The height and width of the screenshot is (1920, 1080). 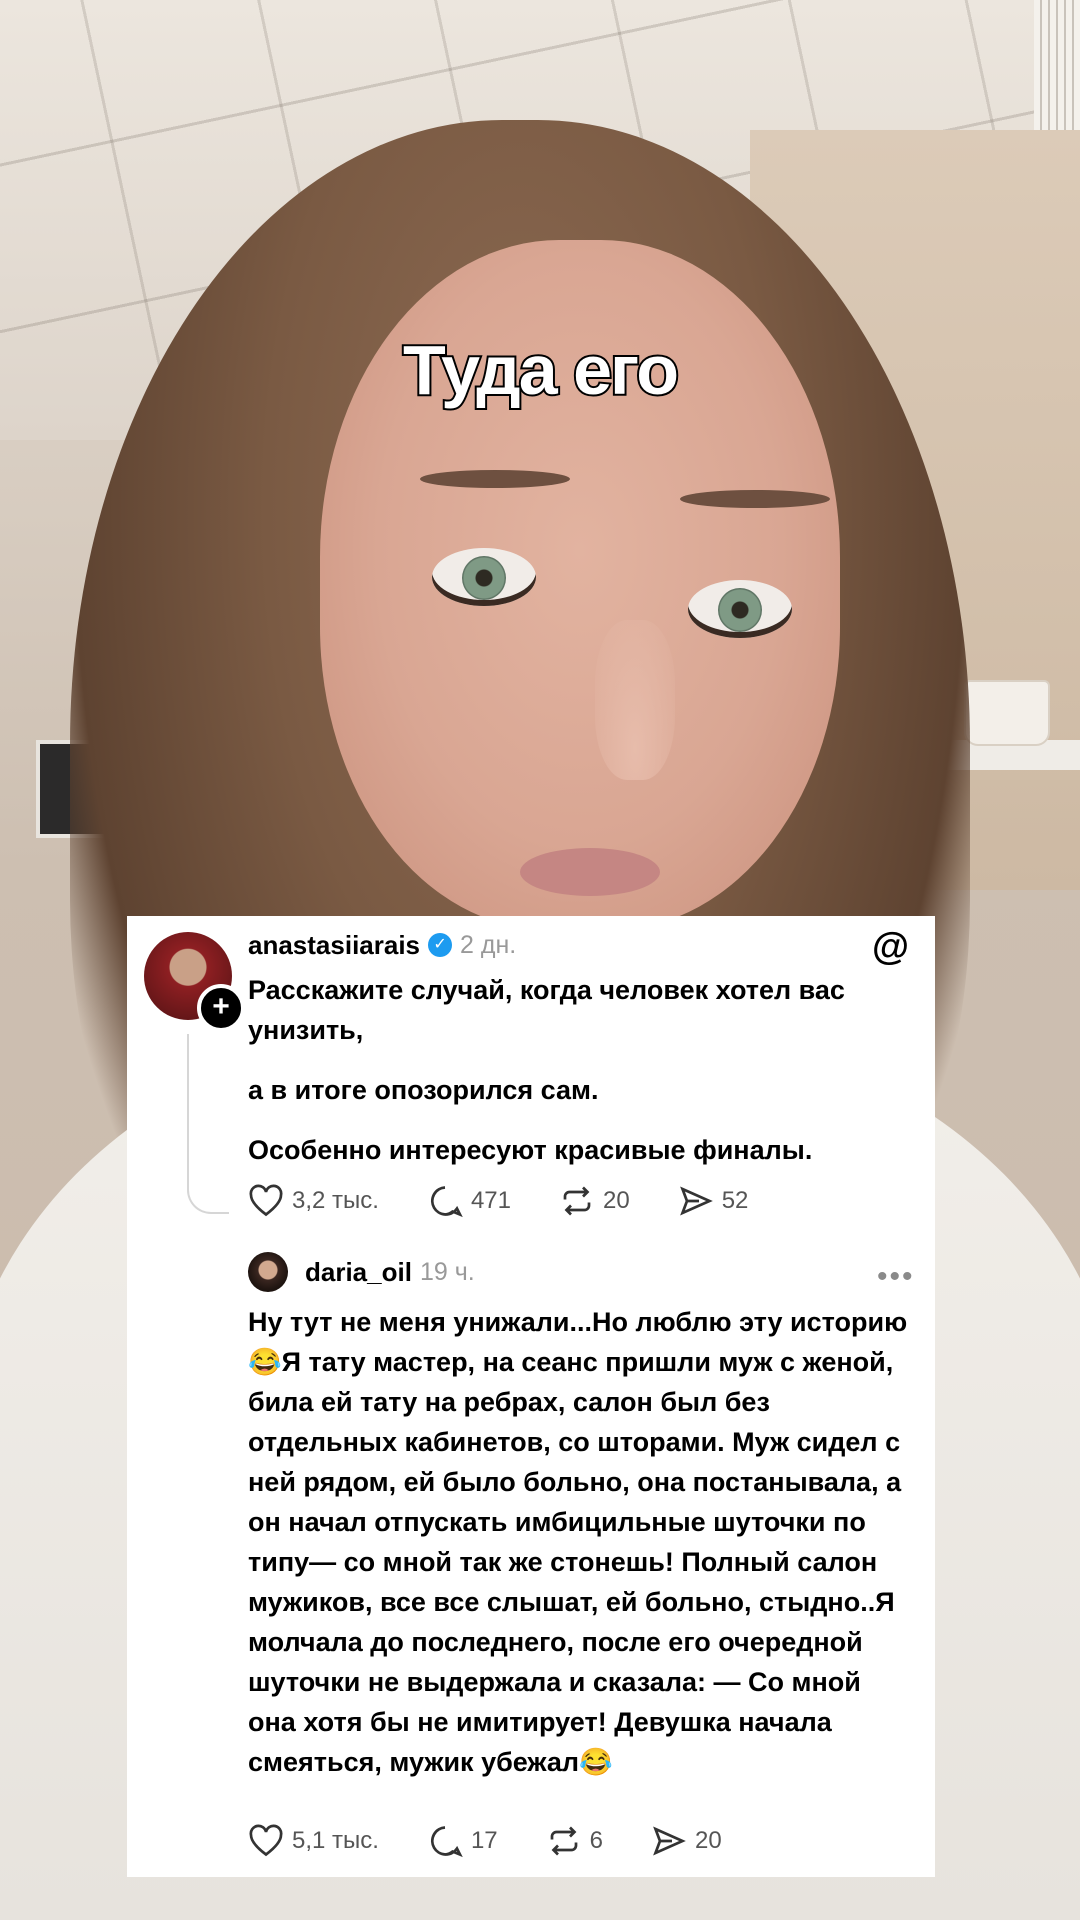 I want to click on like-button: 3,2 тыс., so click(x=313, y=1201).